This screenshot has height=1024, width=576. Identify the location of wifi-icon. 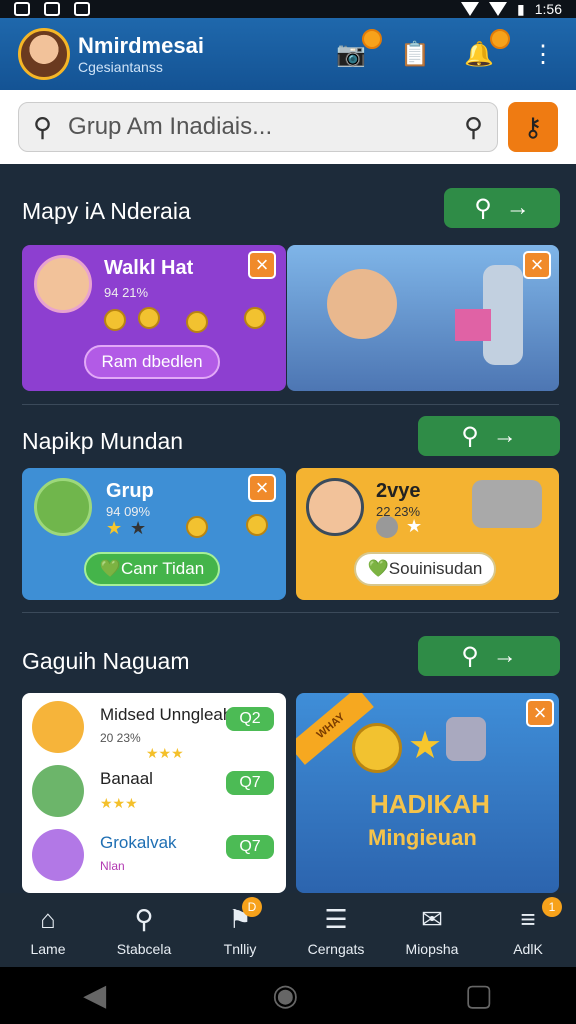
(470, 9).